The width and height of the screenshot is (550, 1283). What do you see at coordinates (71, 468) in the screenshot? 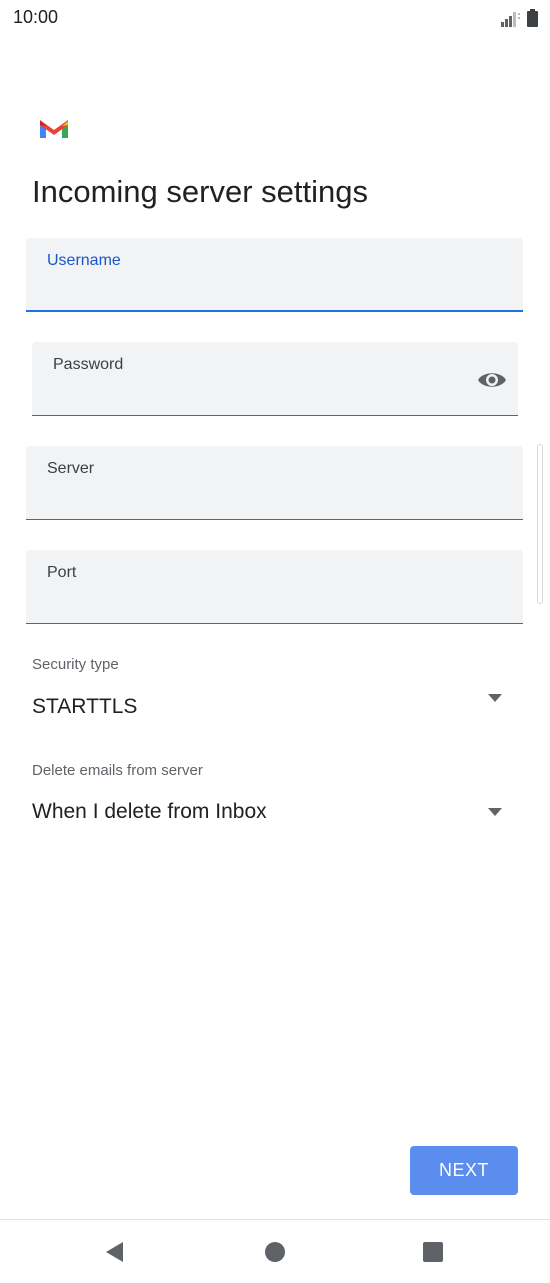
I see `server-label: Server` at bounding box center [71, 468].